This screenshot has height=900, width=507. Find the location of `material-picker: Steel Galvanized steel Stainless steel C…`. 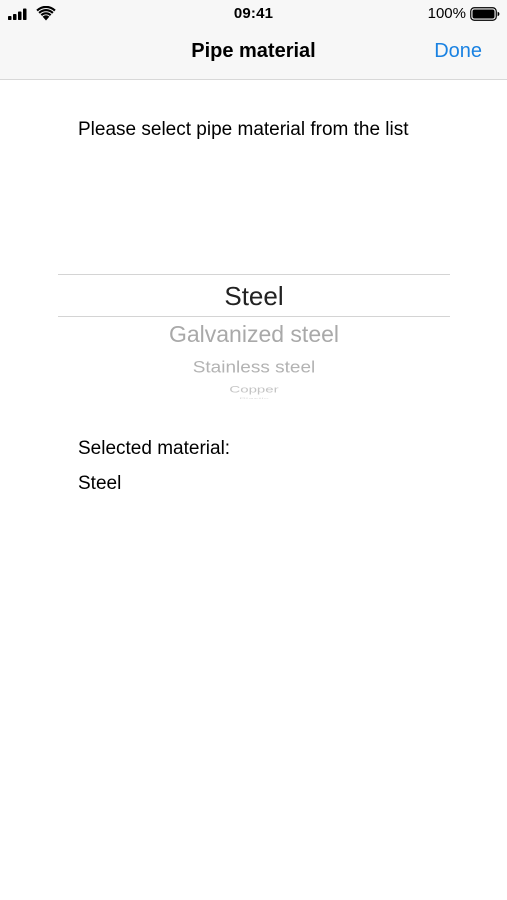

material-picker: Steel Galvanized steel Stainless steel C… is located at coordinates (254, 337).